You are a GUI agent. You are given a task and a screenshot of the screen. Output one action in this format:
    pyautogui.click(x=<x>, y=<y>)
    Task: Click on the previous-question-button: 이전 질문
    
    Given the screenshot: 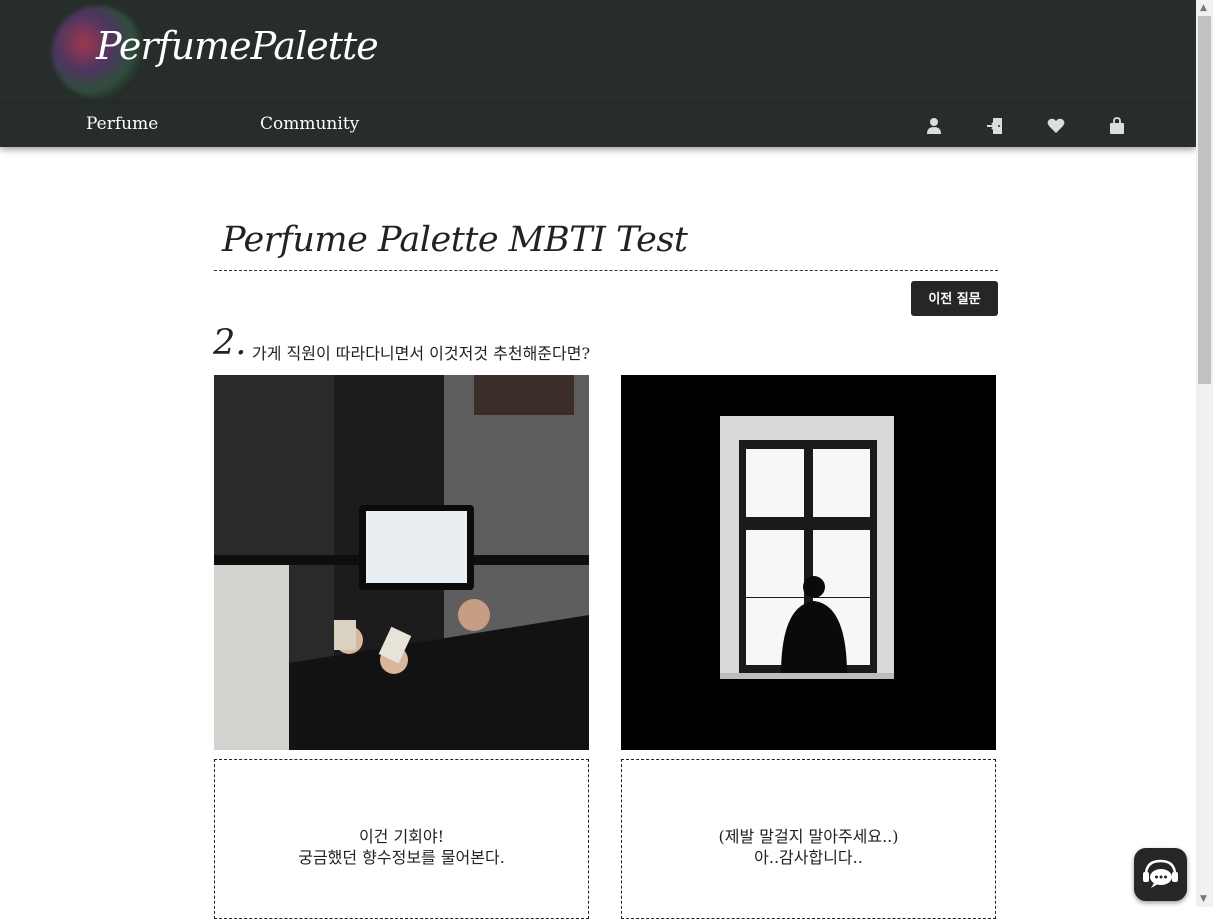 What is the action you would take?
    pyautogui.click(x=954, y=298)
    